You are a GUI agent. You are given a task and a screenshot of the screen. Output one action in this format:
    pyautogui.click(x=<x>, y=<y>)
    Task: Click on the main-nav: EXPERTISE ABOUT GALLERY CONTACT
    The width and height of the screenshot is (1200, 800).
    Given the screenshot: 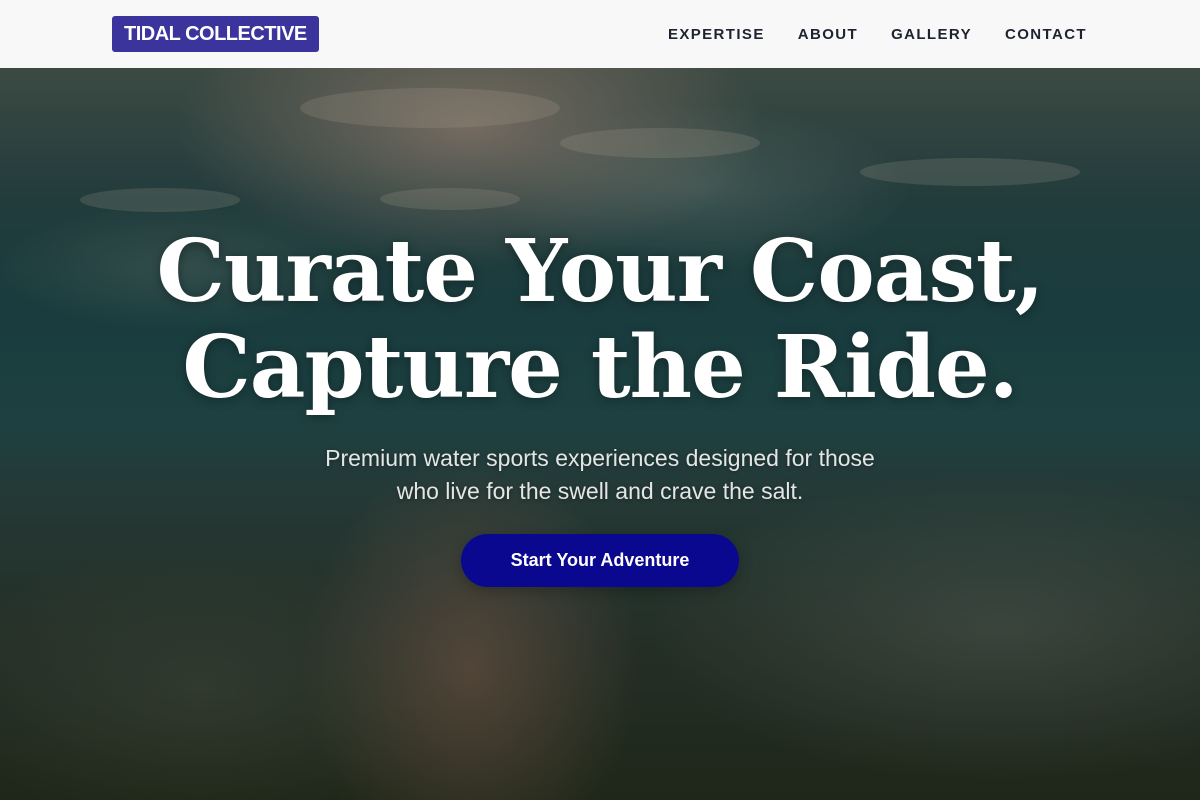 What is the action you would take?
    pyautogui.click(x=877, y=34)
    